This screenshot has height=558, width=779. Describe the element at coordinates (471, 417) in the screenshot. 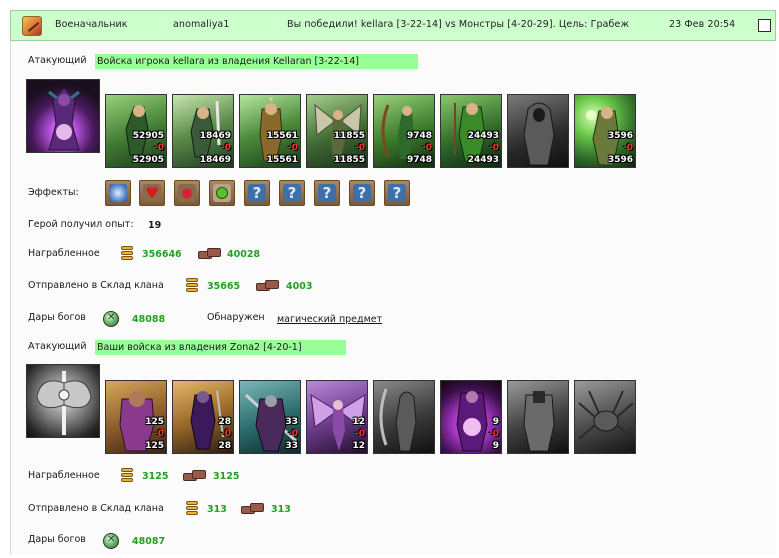

I see `defender-unit-6: 9 -0 9` at that location.